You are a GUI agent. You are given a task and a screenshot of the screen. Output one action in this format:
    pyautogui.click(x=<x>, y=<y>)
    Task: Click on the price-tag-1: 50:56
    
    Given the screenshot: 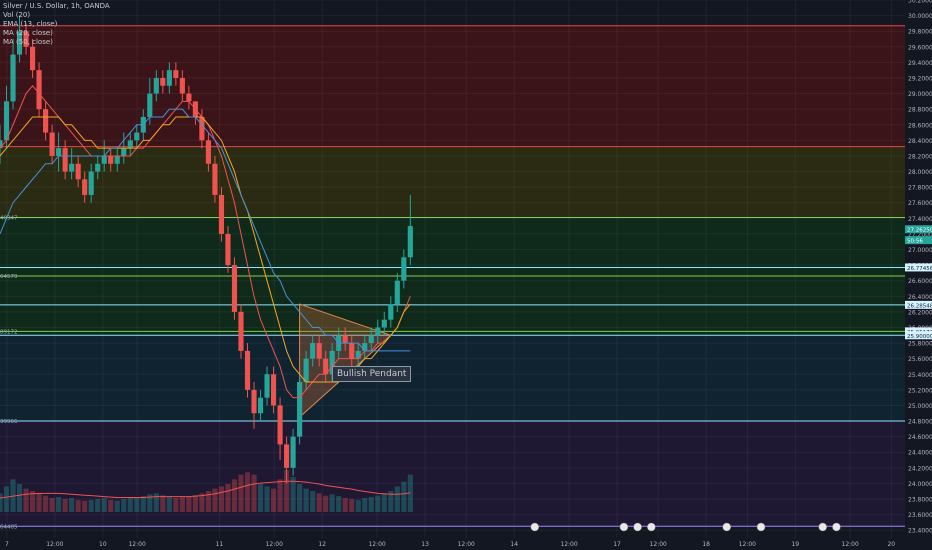 What is the action you would take?
    pyautogui.click(x=915, y=242)
    